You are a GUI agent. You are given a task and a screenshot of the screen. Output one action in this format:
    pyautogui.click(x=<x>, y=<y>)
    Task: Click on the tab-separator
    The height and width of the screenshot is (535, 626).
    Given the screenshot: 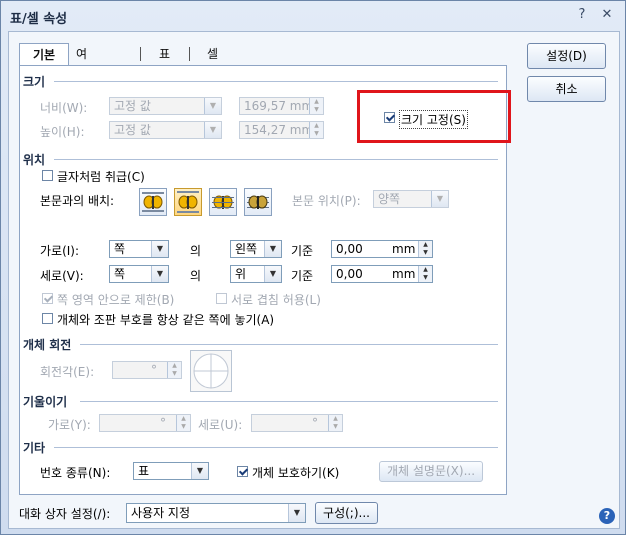 What is the action you would take?
    pyautogui.click(x=189, y=54)
    